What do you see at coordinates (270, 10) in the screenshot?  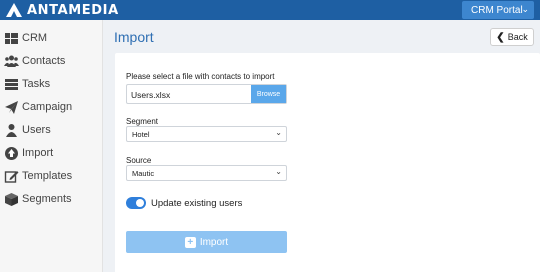 I see `top-bar: ANTAMEDIA CRM Portal ⌄` at bounding box center [270, 10].